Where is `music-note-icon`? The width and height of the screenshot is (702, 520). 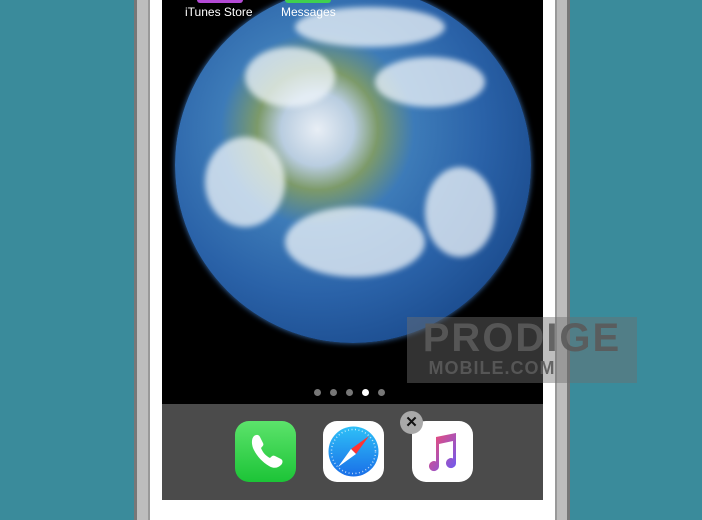
music-note-icon is located at coordinates (443, 452).